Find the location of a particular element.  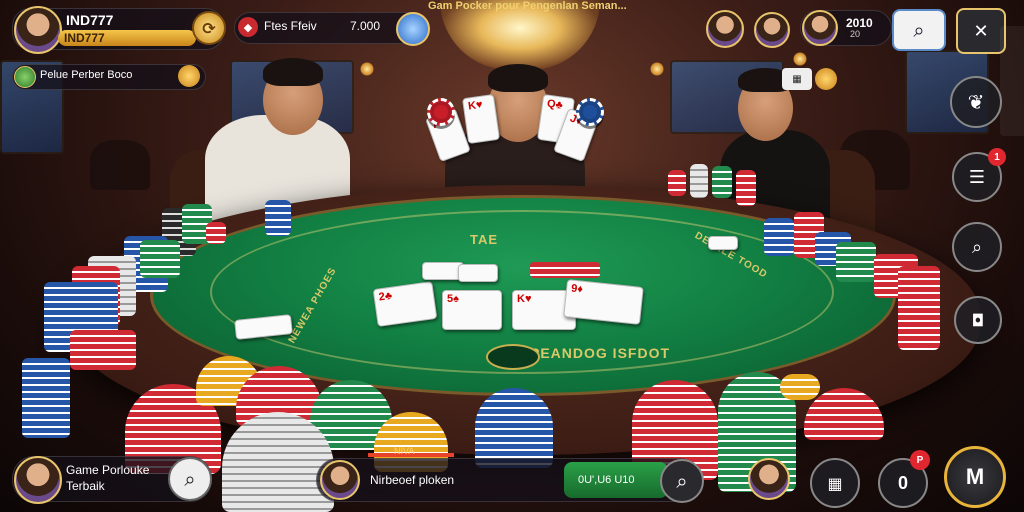

player-sub-name: IND777 is located at coordinates (127, 38).